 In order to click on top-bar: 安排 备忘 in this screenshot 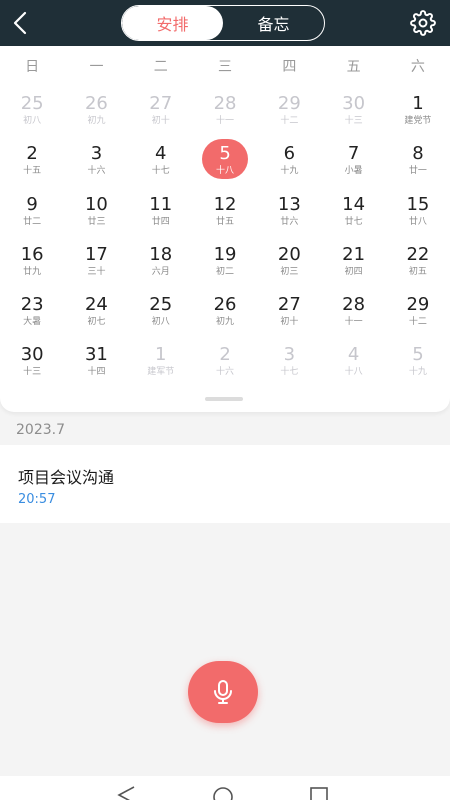, I will do `click(225, 23)`.